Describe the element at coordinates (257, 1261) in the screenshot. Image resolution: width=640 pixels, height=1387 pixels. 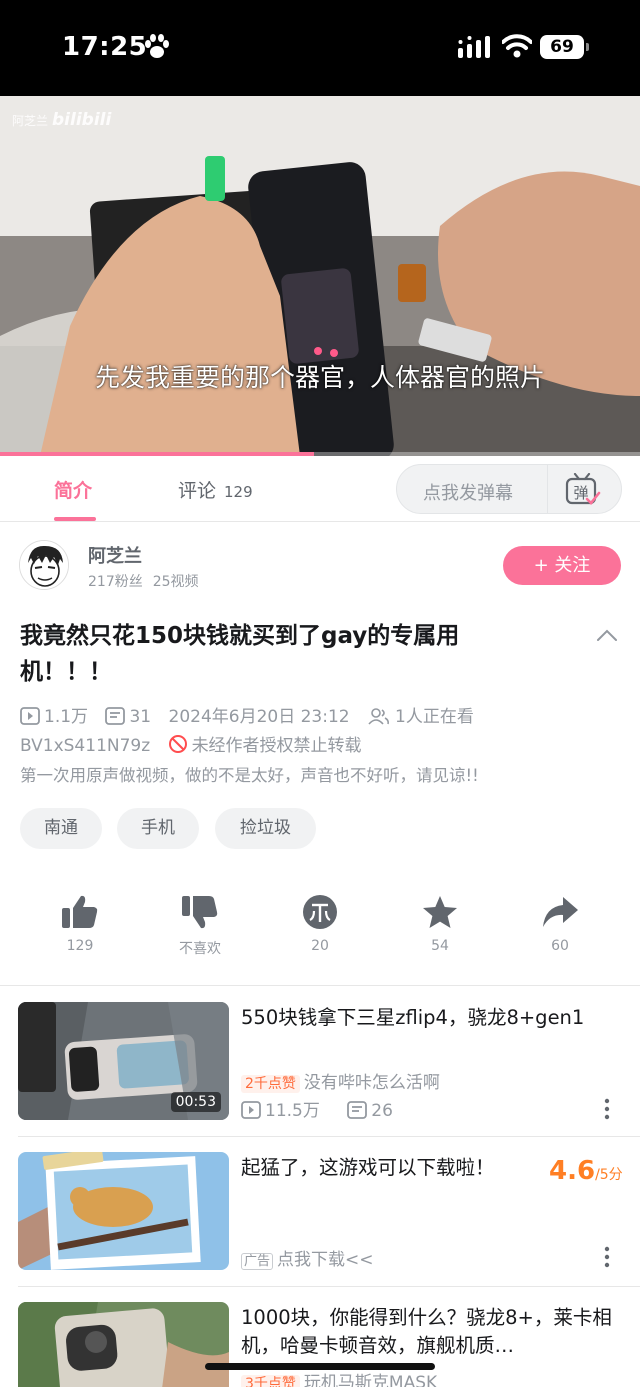
I see `ad-label: 广告` at that location.